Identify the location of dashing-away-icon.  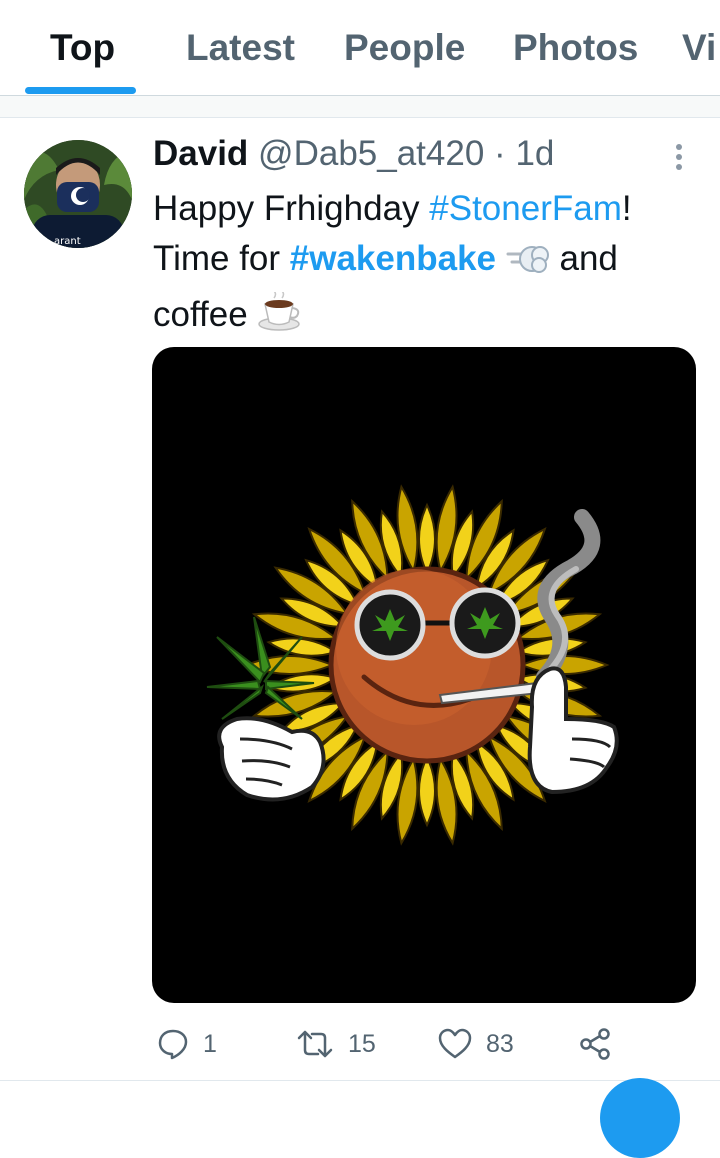
(528, 265).